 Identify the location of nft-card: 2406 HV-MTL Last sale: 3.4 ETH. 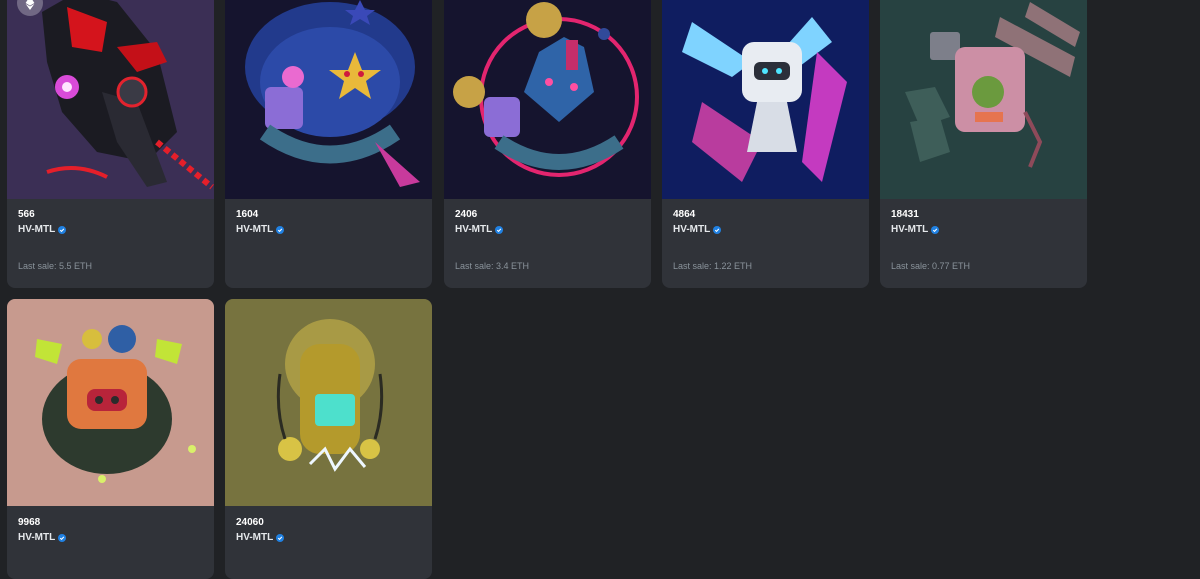
(547, 144).